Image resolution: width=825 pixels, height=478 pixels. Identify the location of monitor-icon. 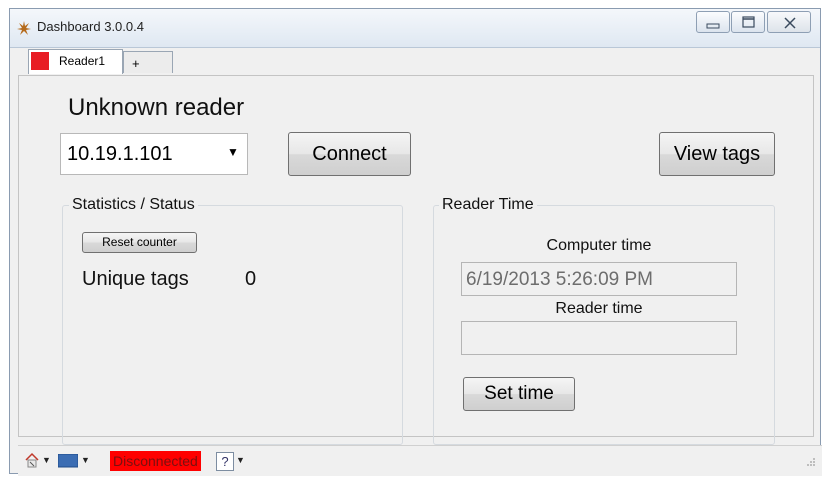
(68, 463).